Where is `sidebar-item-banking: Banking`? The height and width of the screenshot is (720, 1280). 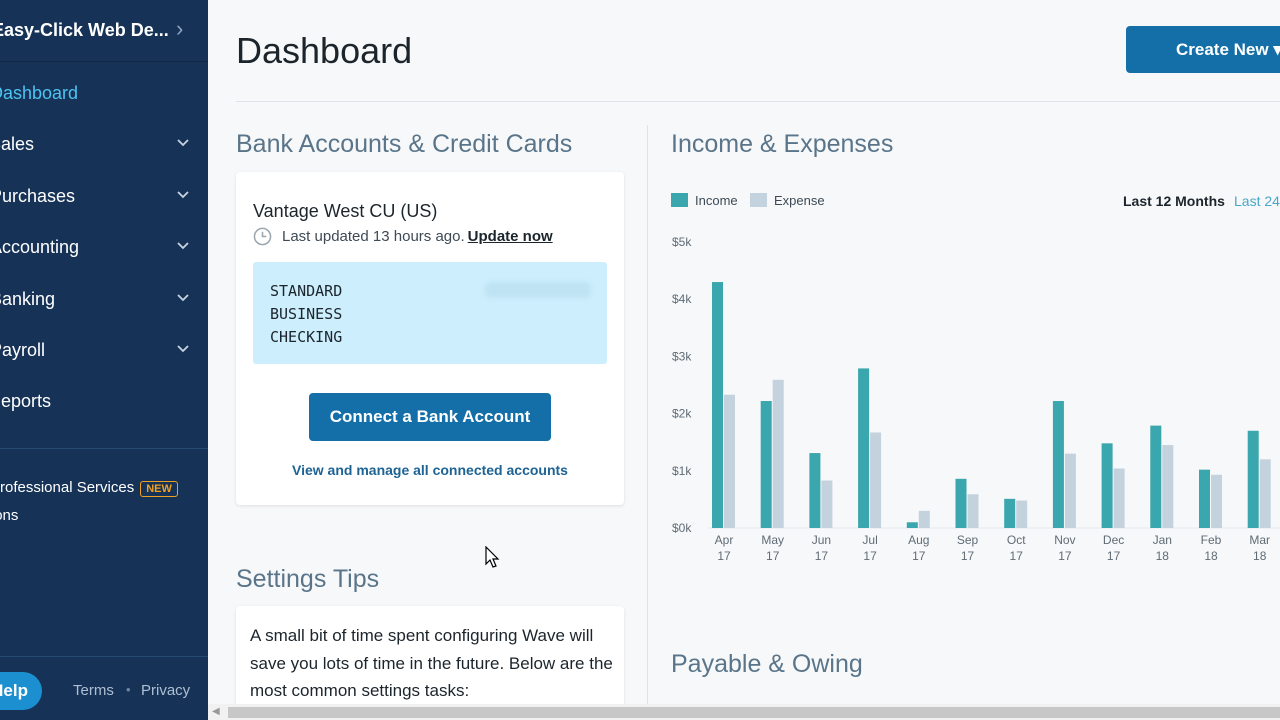 sidebar-item-banking: Banking is located at coordinates (104, 299).